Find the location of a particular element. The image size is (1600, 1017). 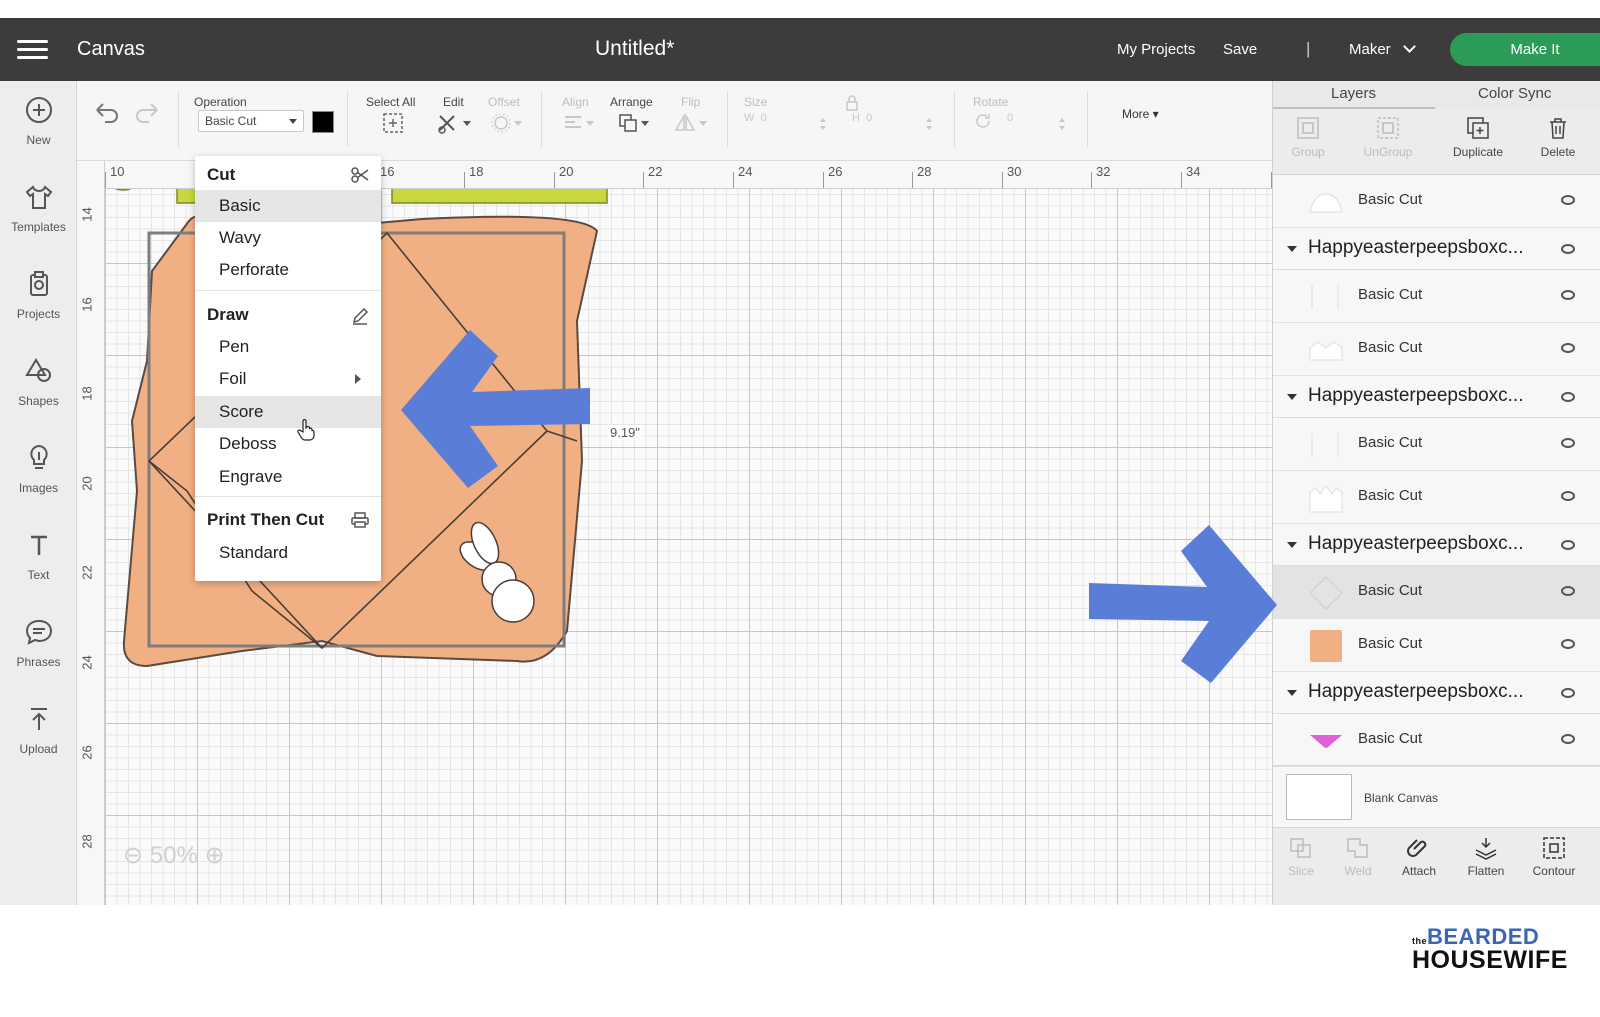

contour-button: Contour is located at coordinates (1554, 857).